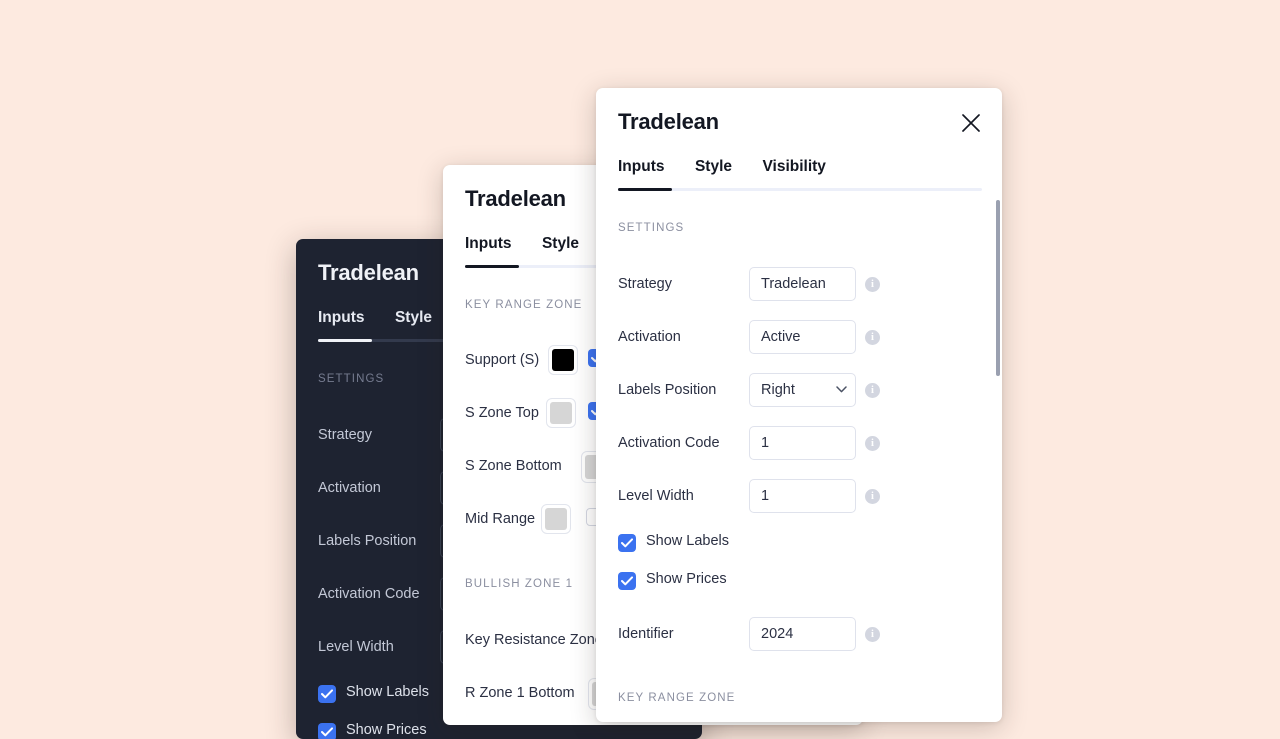 The image size is (1280, 739). Describe the element at coordinates (502, 413) in the screenshot. I see `label-s-zone-top-middle: S Zone Top` at that location.